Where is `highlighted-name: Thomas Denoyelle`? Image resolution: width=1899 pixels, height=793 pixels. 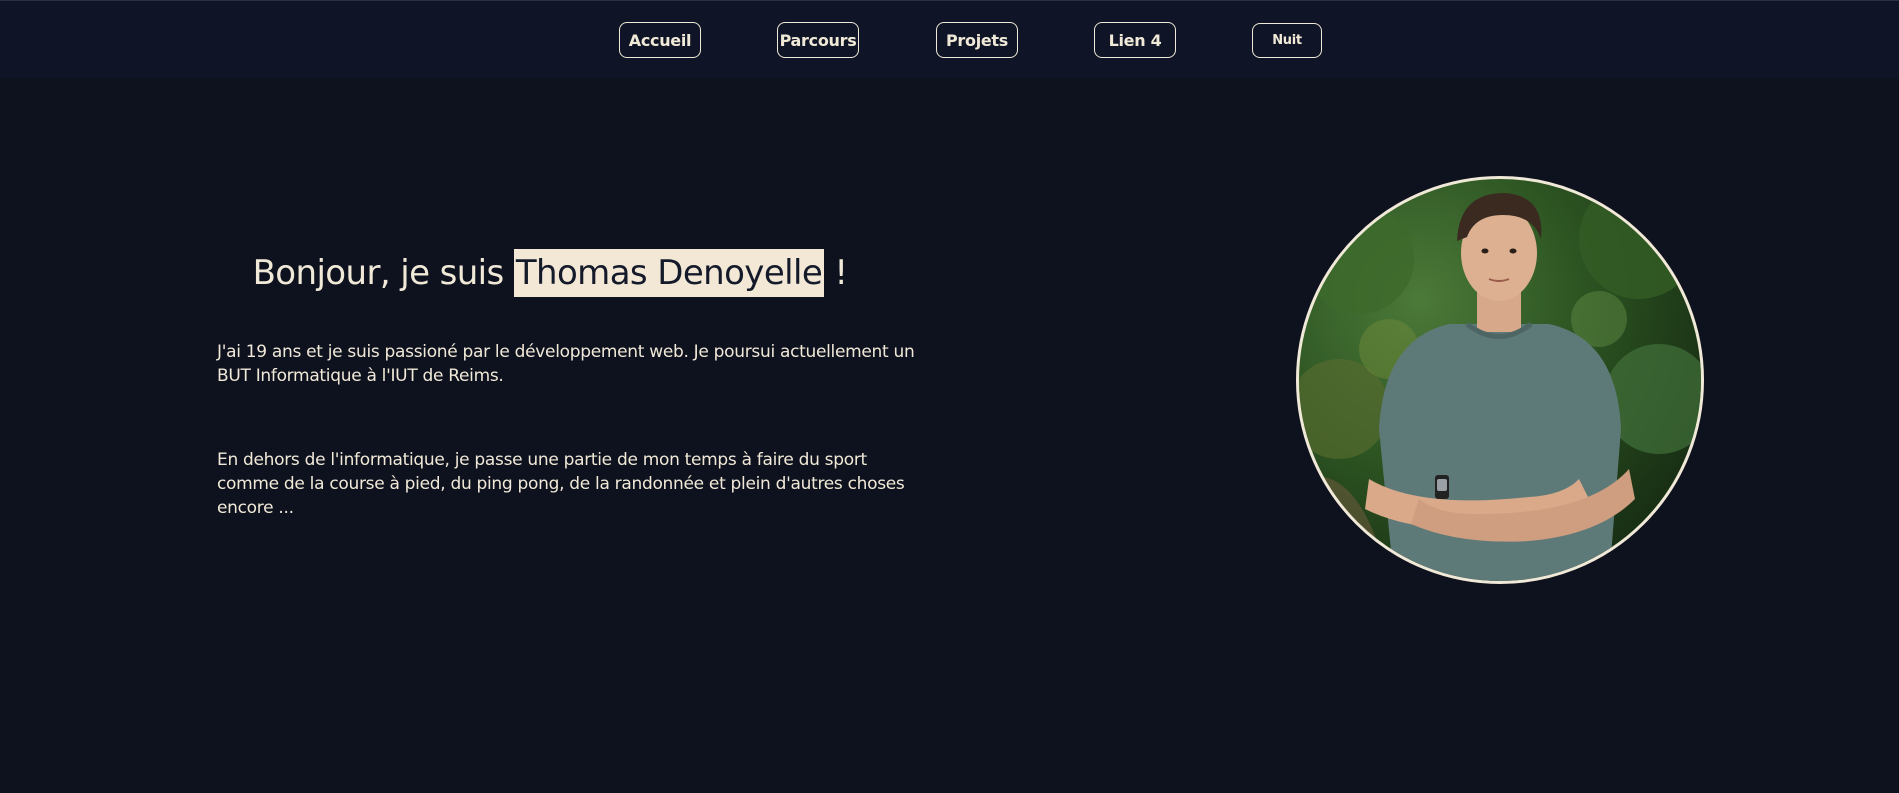 highlighted-name: Thomas Denoyelle is located at coordinates (669, 273).